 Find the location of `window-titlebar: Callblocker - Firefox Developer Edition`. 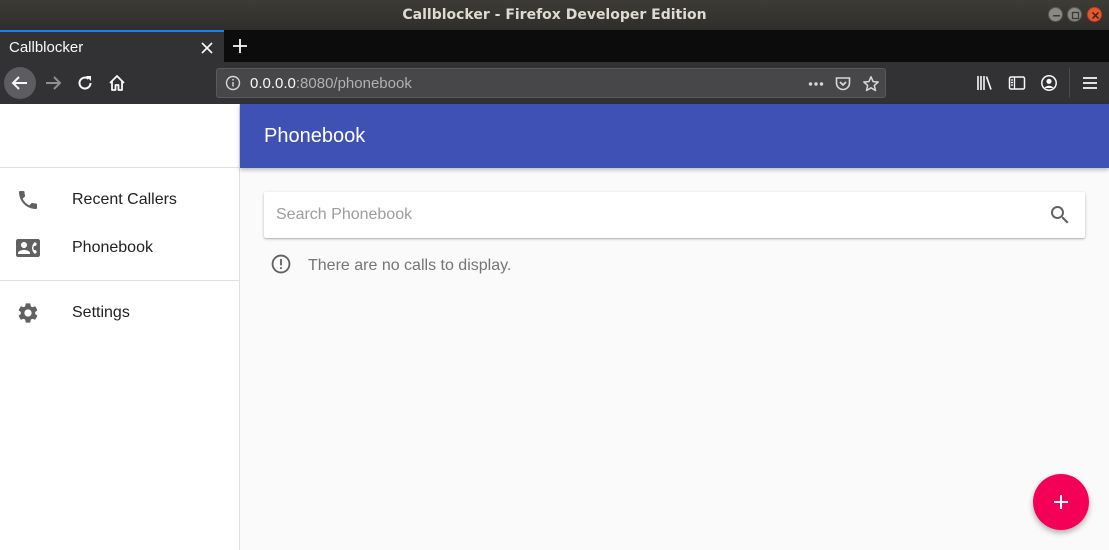

window-titlebar: Callblocker - Firefox Developer Edition is located at coordinates (554, 15).